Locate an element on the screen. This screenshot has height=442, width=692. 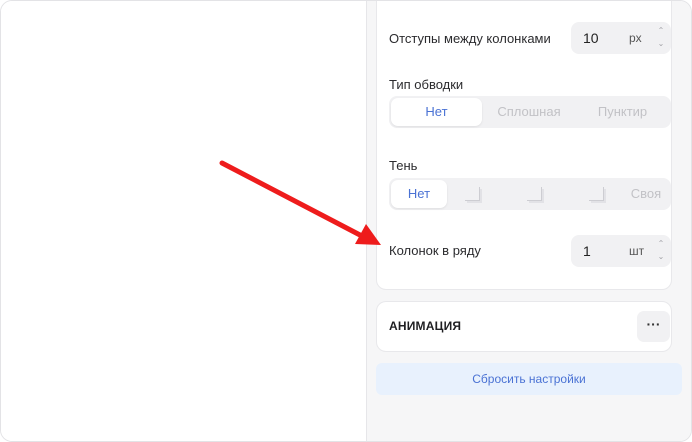
shadow-small-option is located at coordinates (477, 194).